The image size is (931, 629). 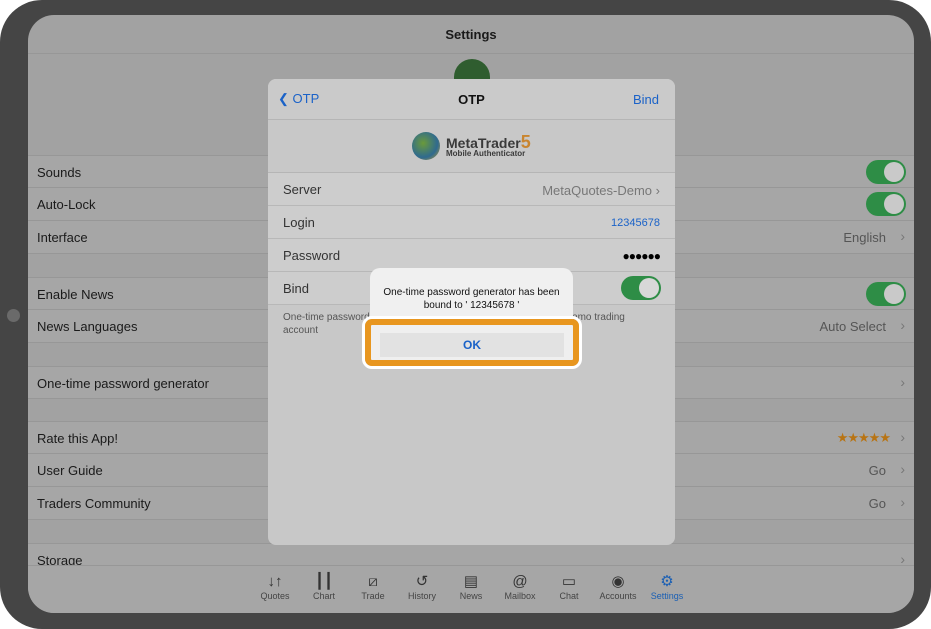 I want to click on chart-icon: ┃┃, so click(x=324, y=581).